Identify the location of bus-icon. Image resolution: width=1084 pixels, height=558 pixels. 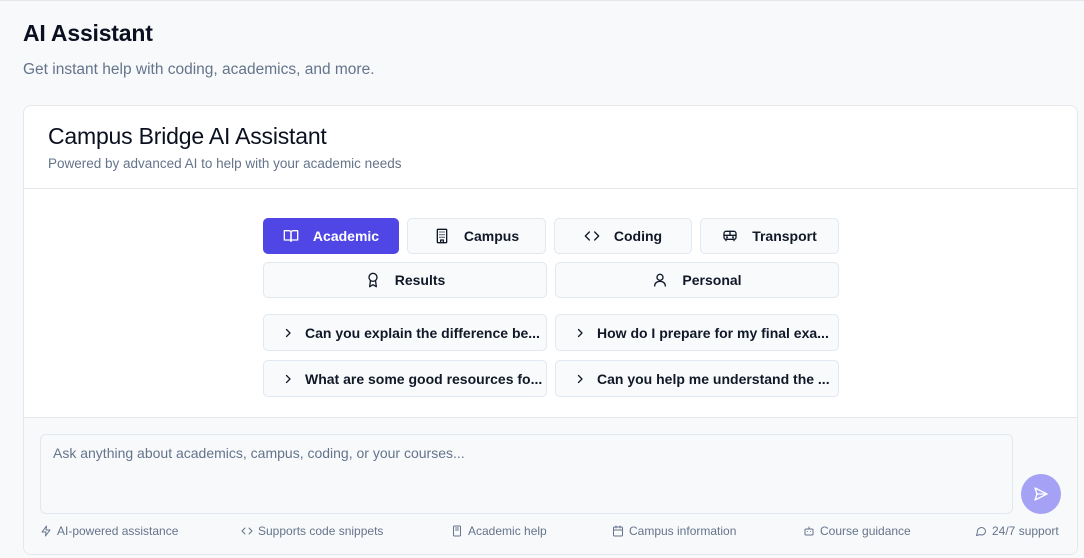
(730, 236).